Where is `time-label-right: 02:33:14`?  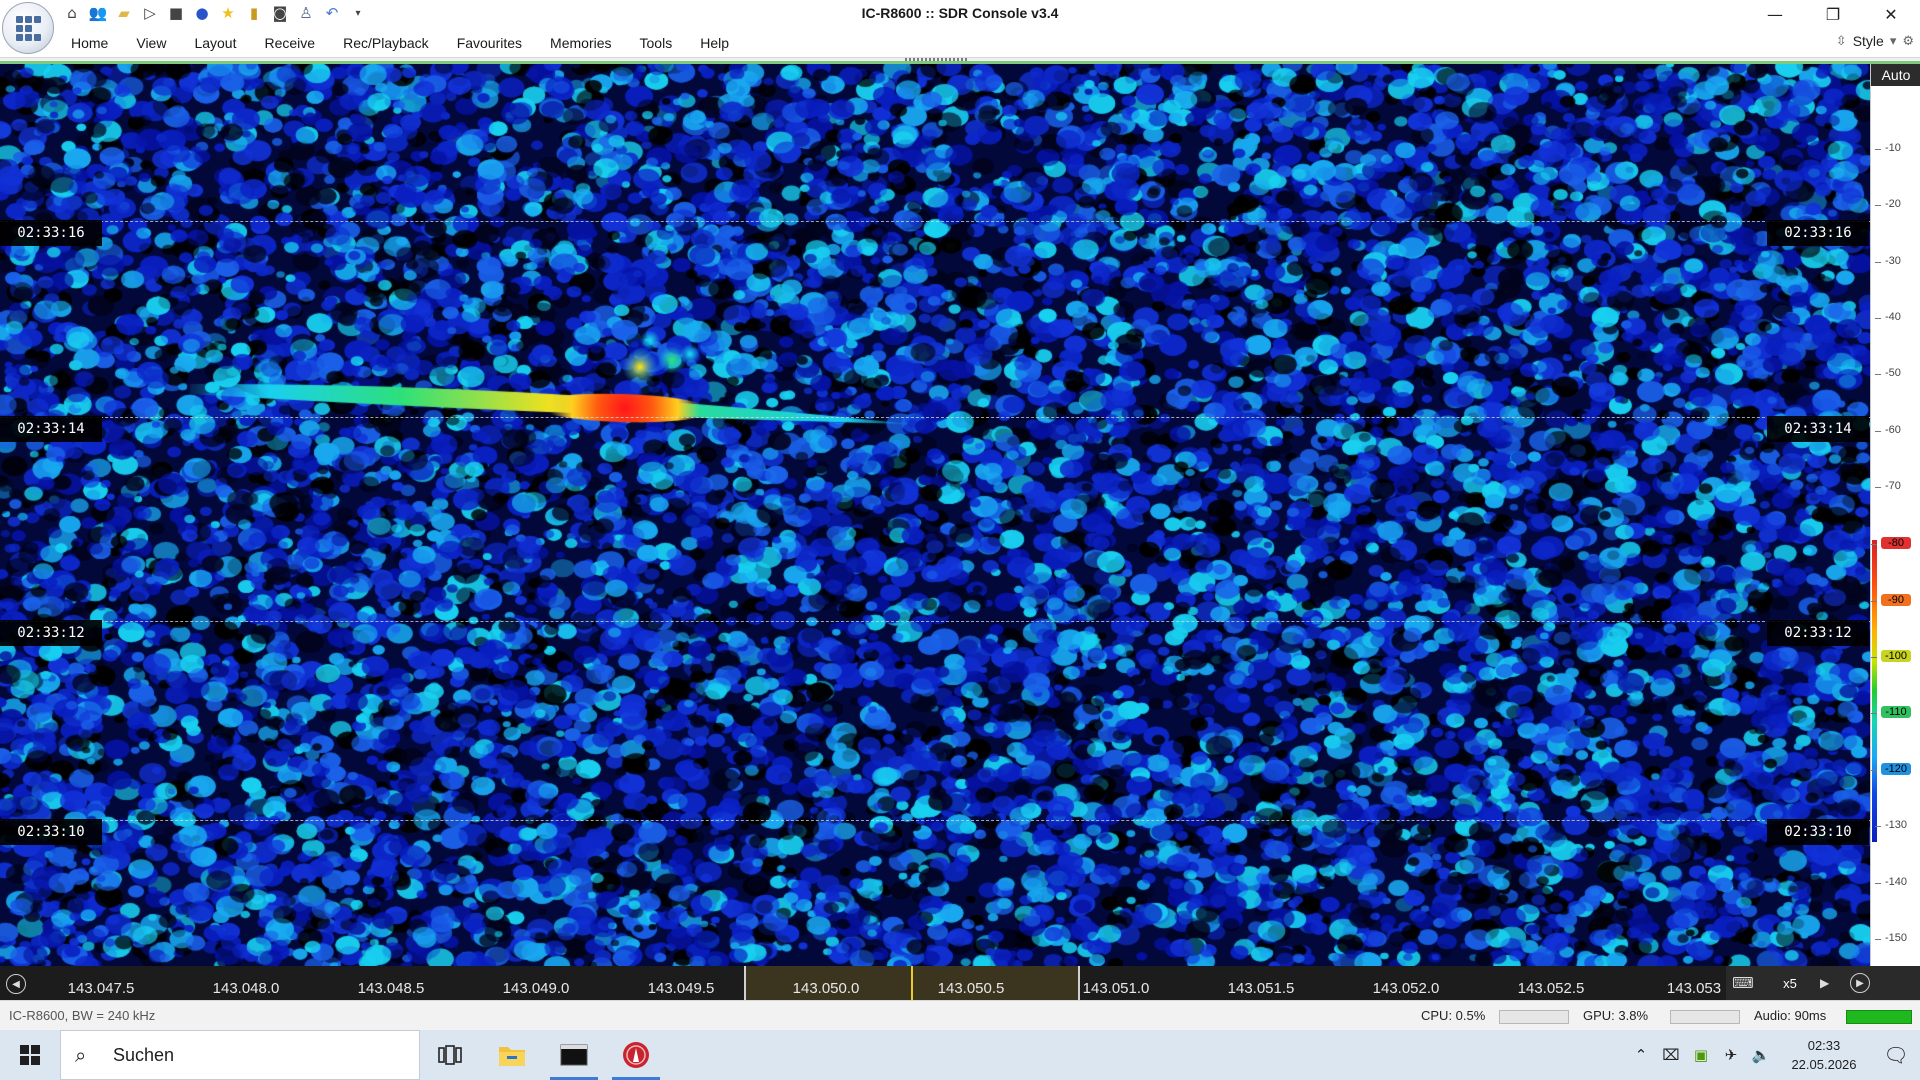 time-label-right: 02:33:14 is located at coordinates (1818, 429).